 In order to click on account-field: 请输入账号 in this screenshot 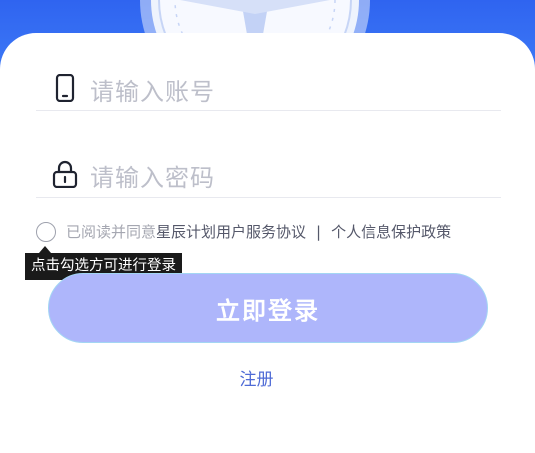, I will do `click(268, 85)`.